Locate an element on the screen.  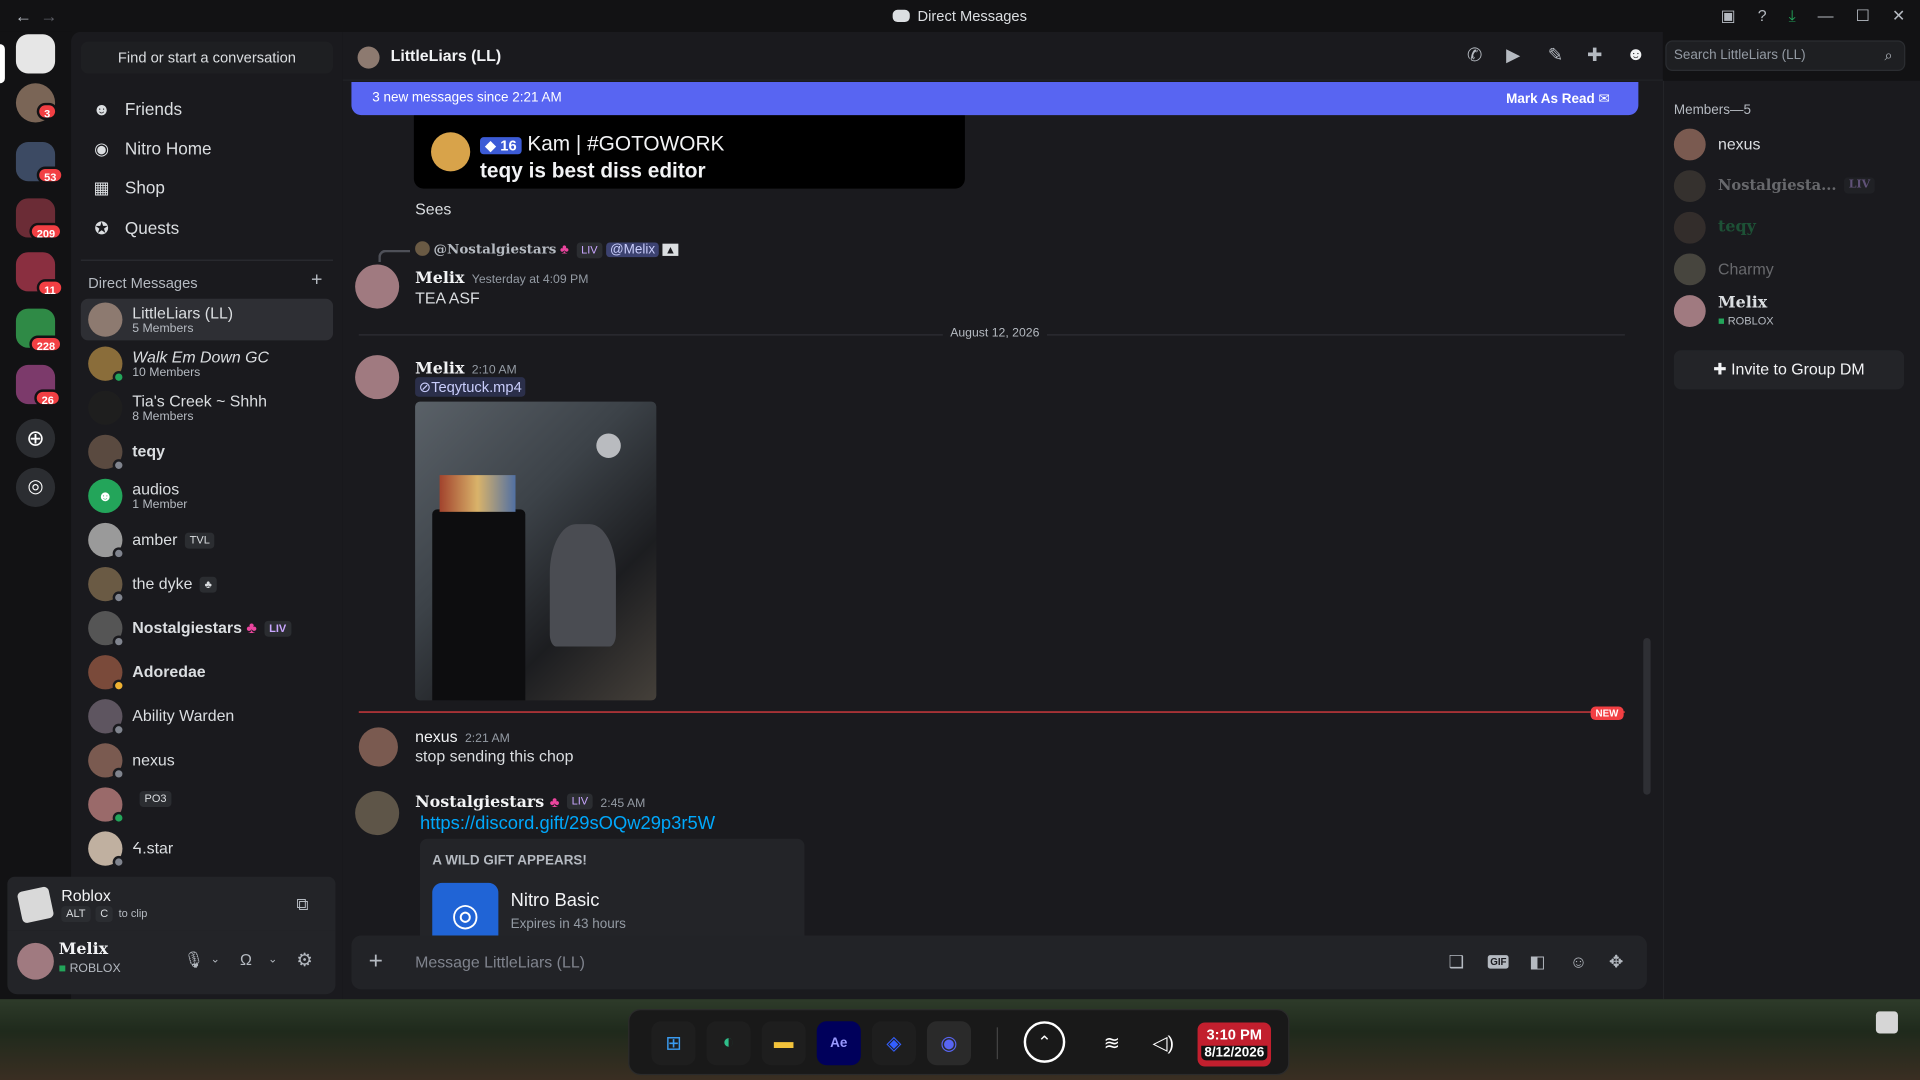
embed-avatar is located at coordinates (451, 152).